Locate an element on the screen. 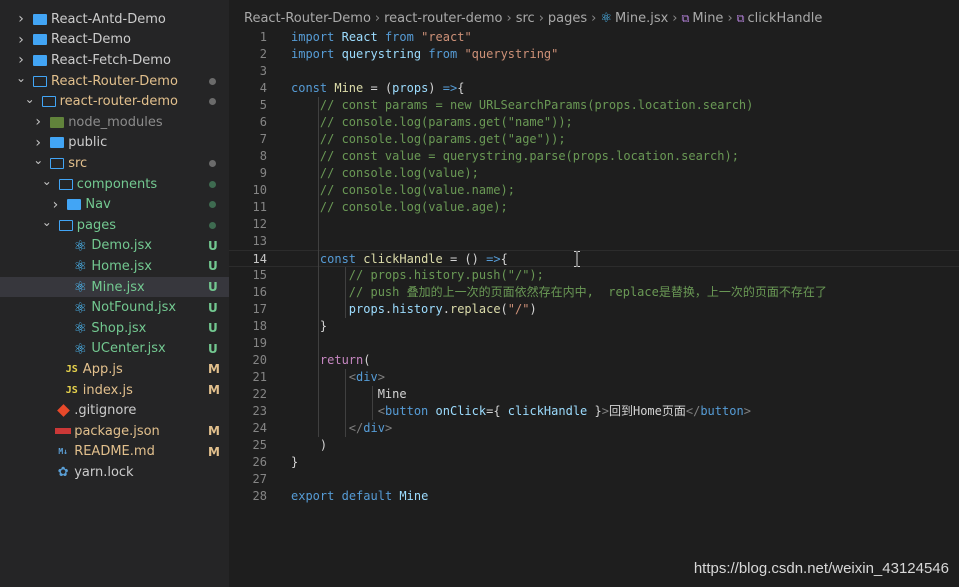  line-number: 4 is located at coordinates (263, 88).